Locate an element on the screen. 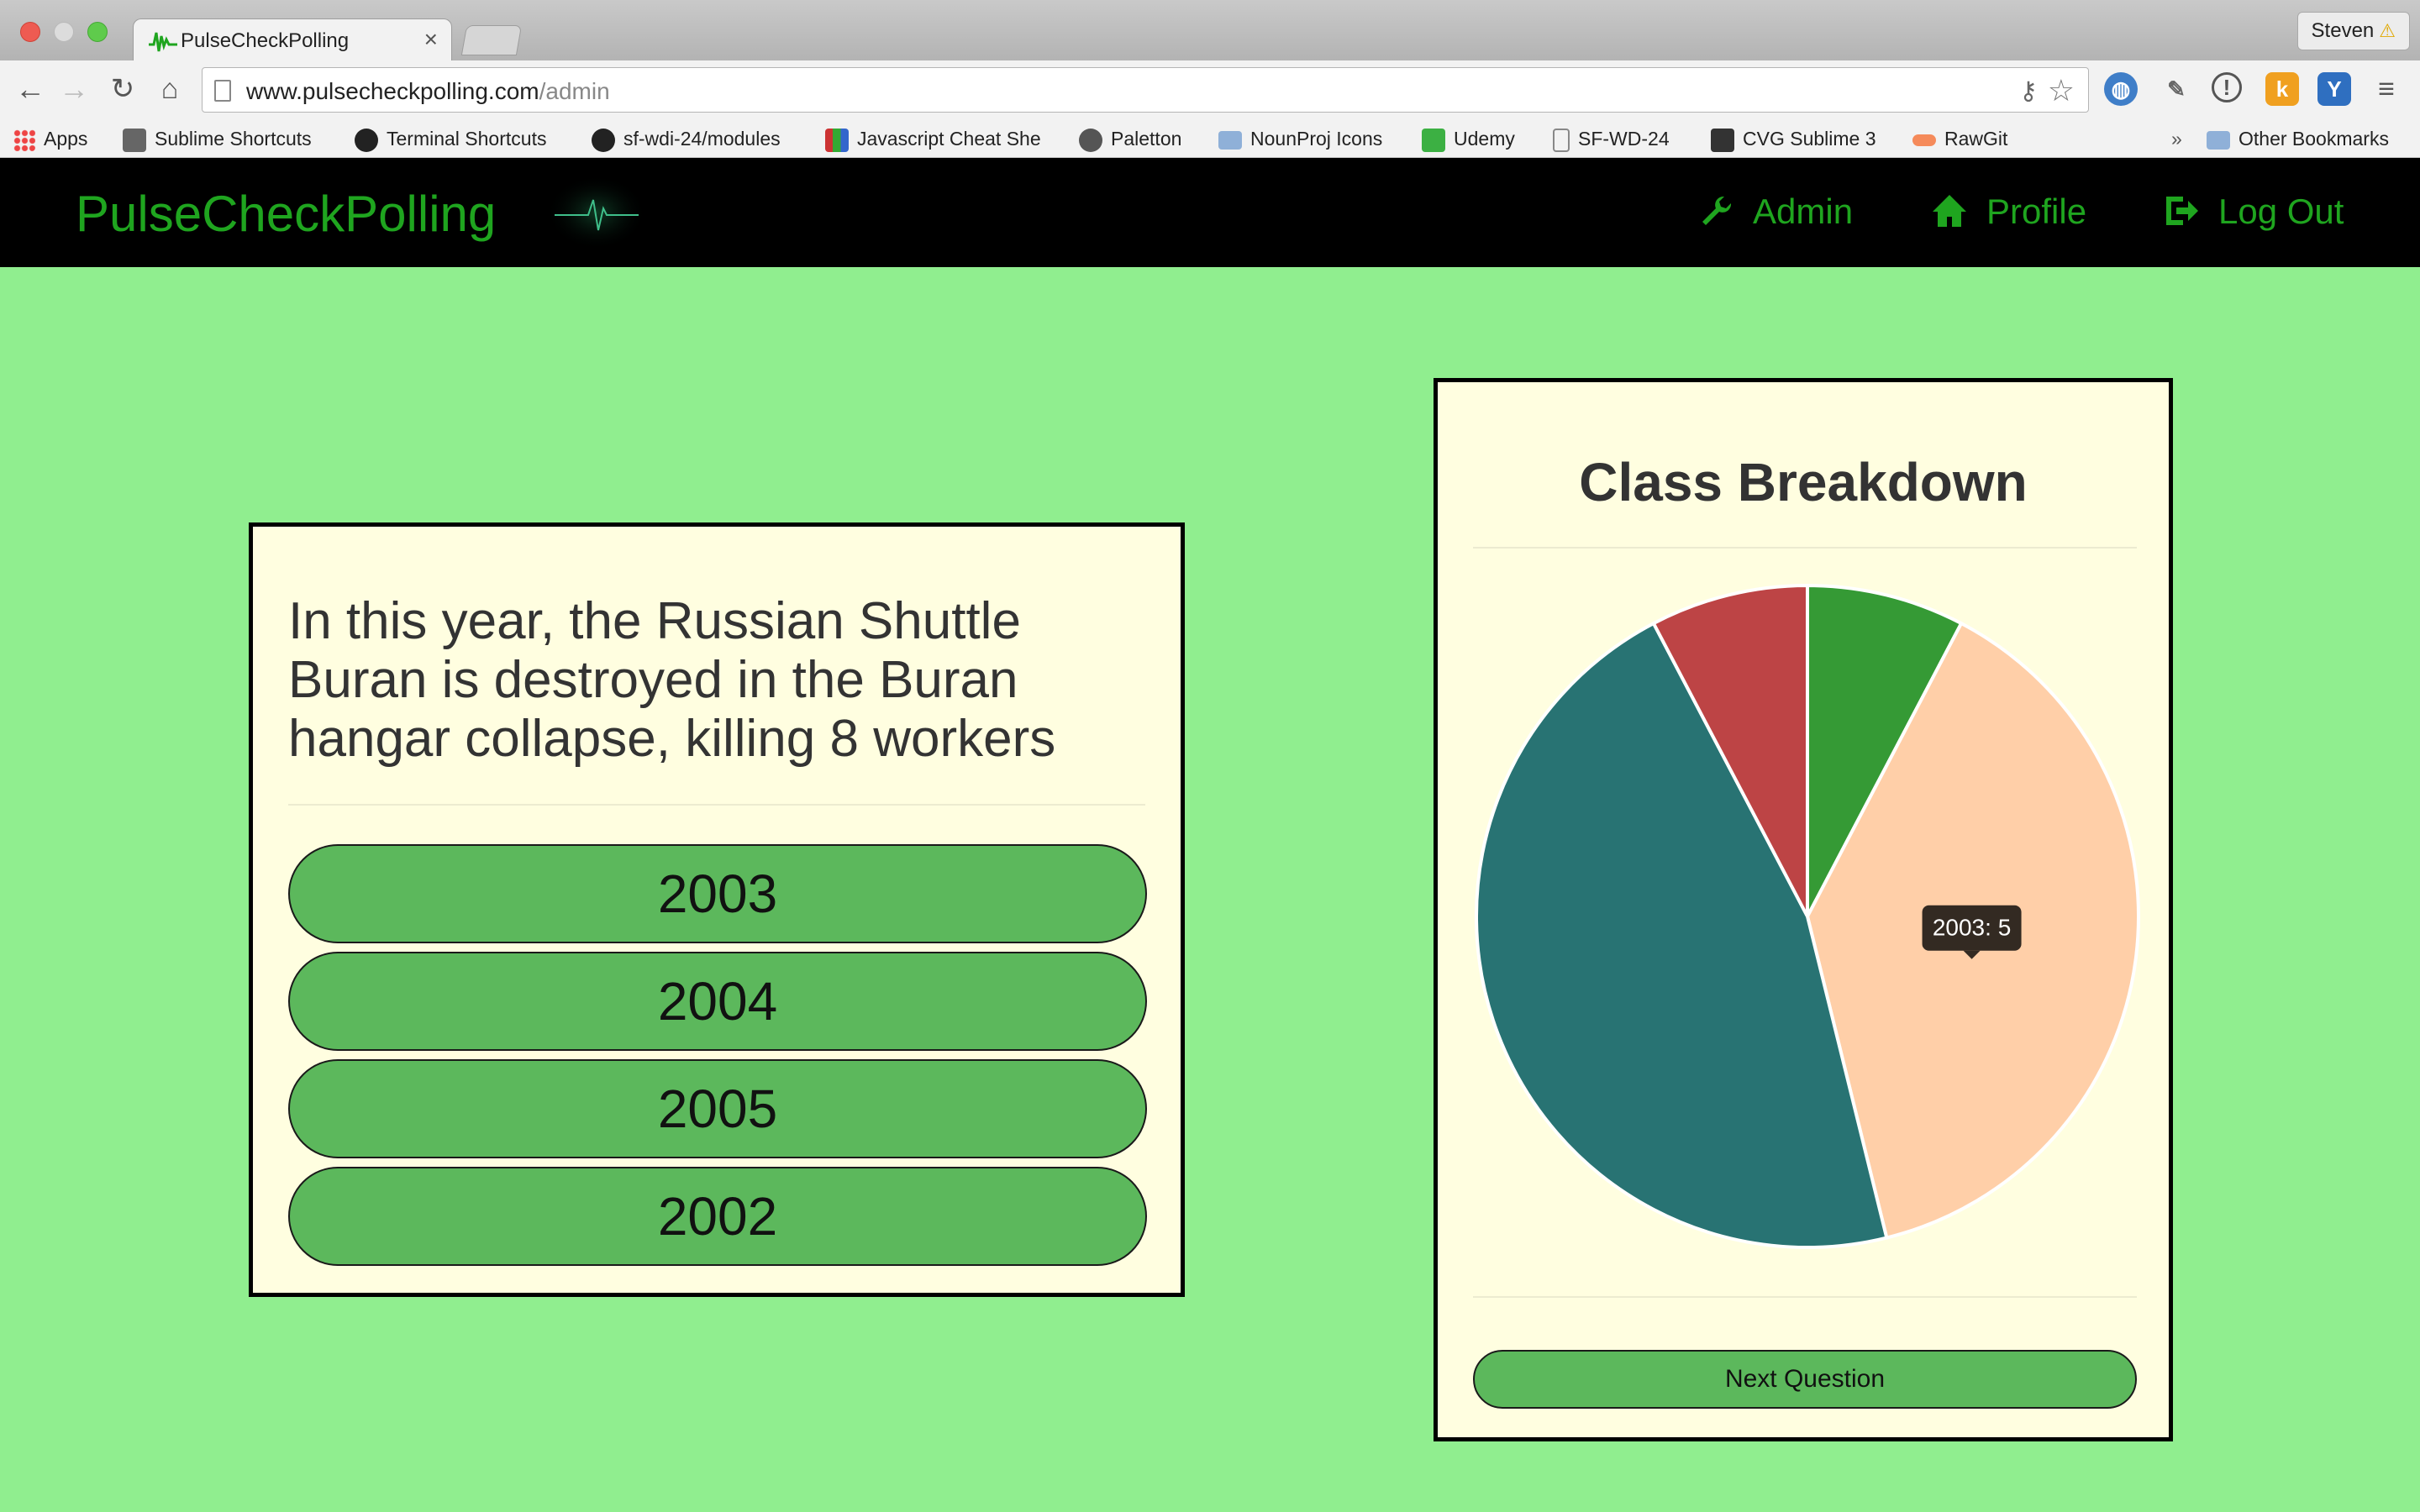 The height and width of the screenshot is (1512, 2420). nav-logout-link: Log Out is located at coordinates (2253, 212).